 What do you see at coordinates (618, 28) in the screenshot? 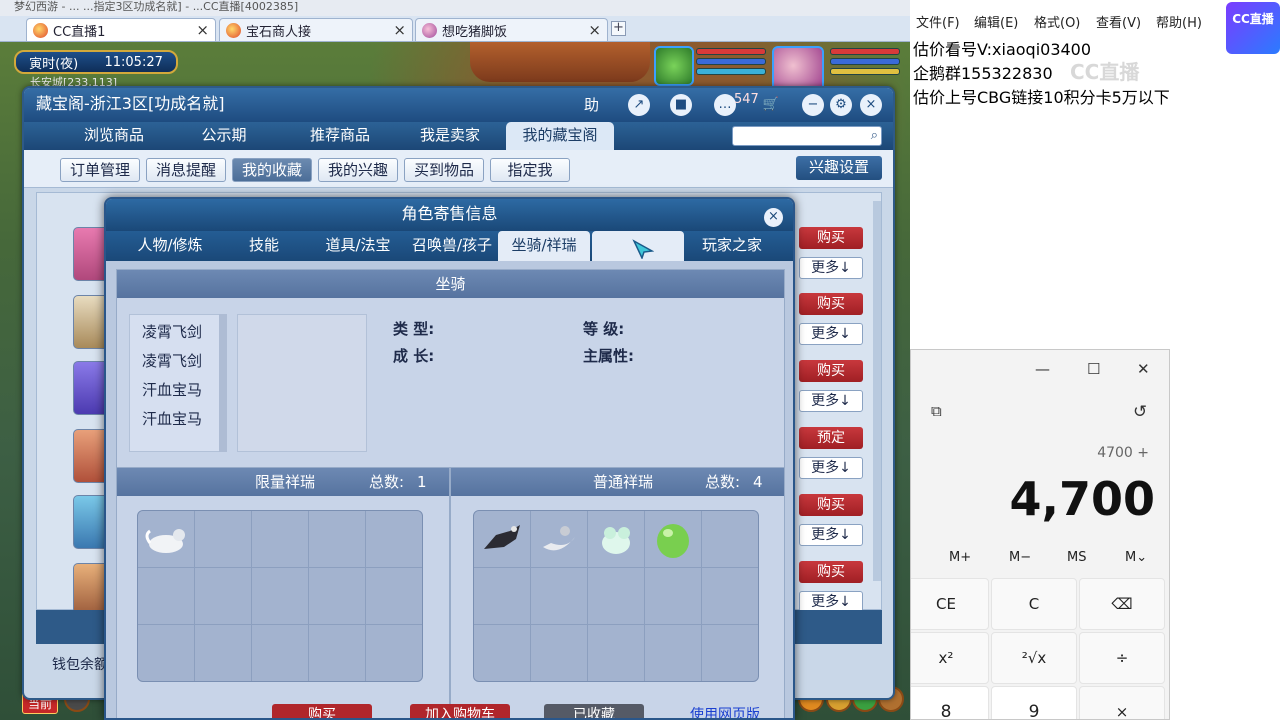
I see `new-tab-button: +` at bounding box center [618, 28].